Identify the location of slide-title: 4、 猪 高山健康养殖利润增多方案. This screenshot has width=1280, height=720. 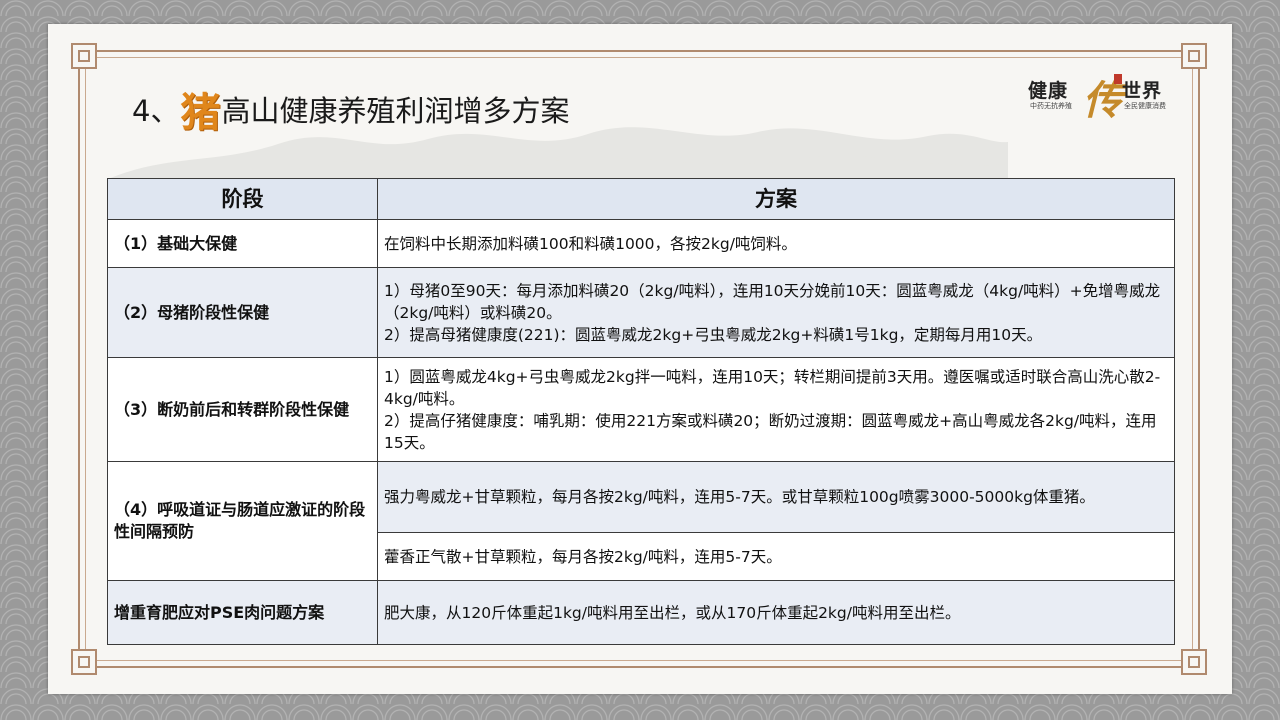
(351, 111).